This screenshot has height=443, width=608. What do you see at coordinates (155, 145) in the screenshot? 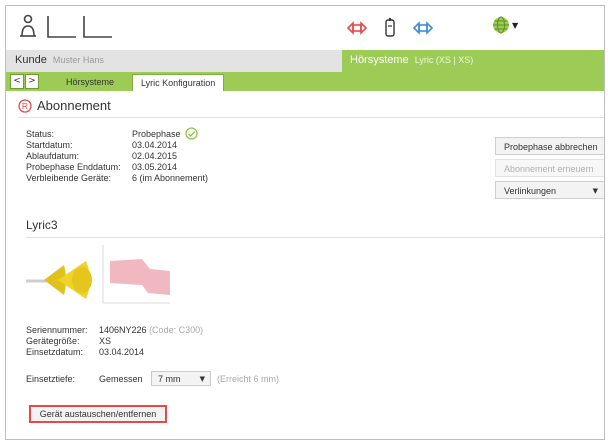
I see `start-date-value: 03.04.2014` at bounding box center [155, 145].